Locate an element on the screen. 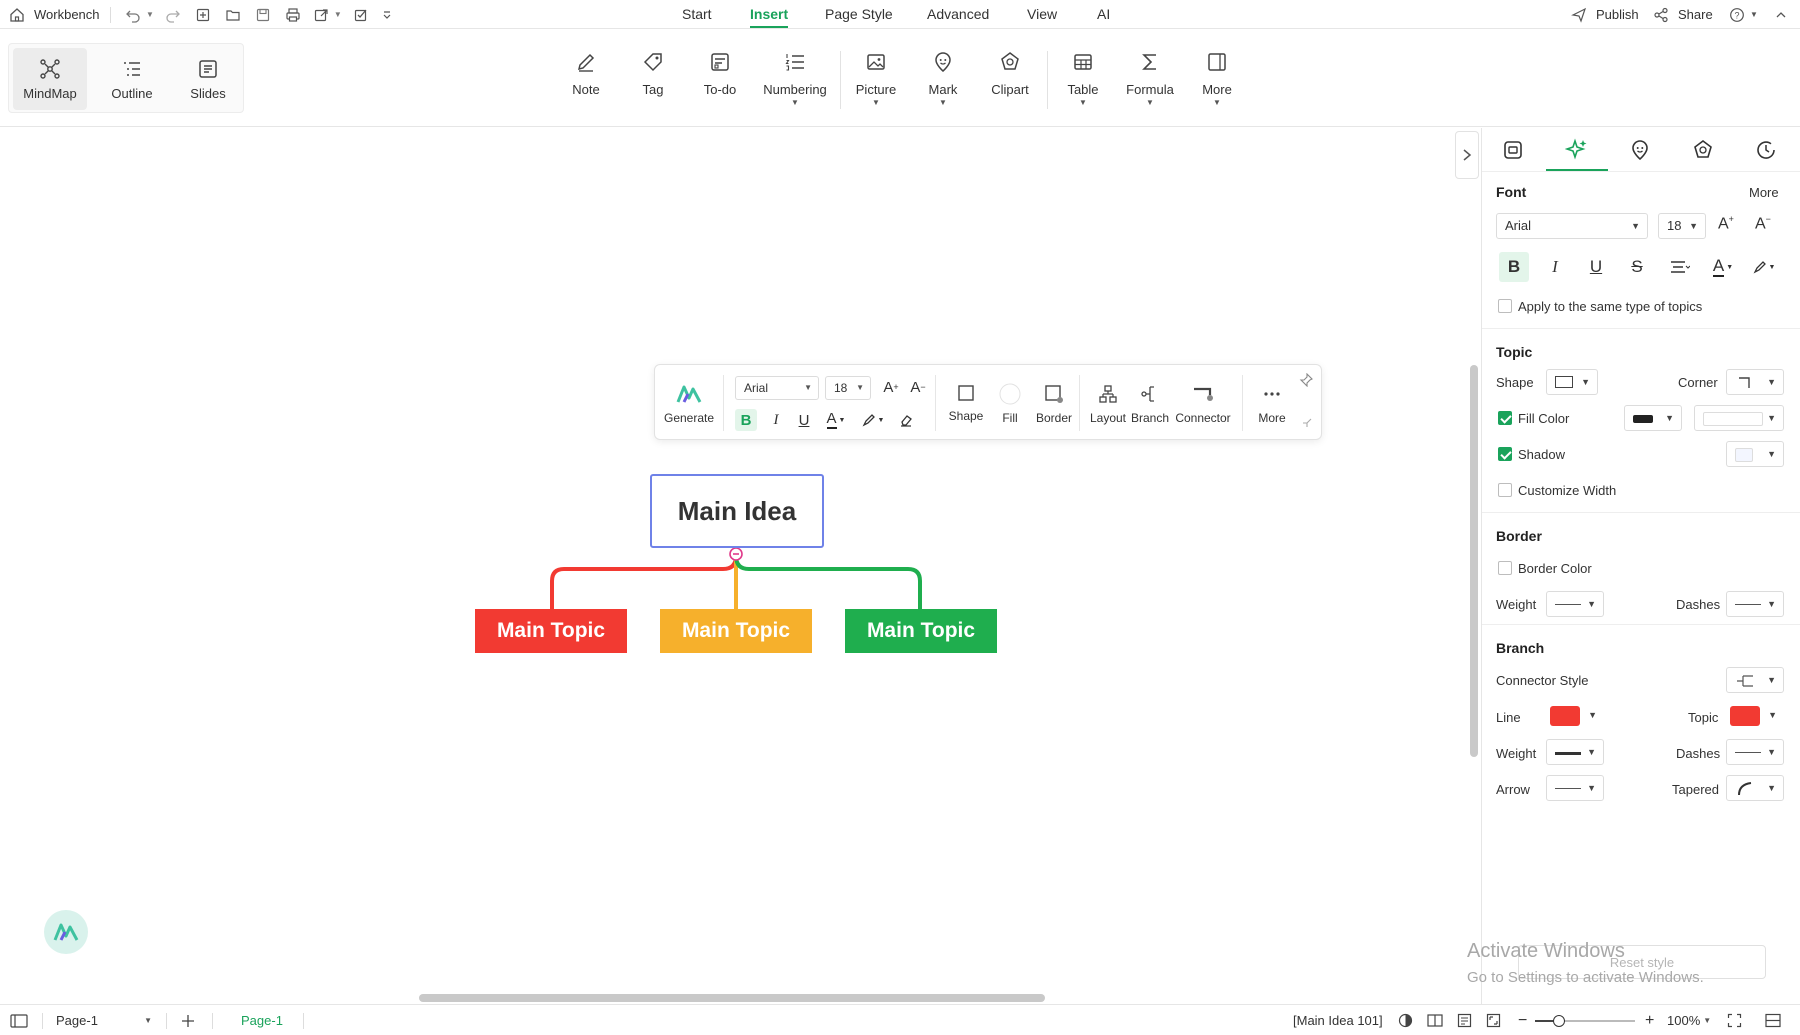 This screenshot has height=1035, width=1800. zoom-slider-thumb is located at coordinates (1559, 1021).